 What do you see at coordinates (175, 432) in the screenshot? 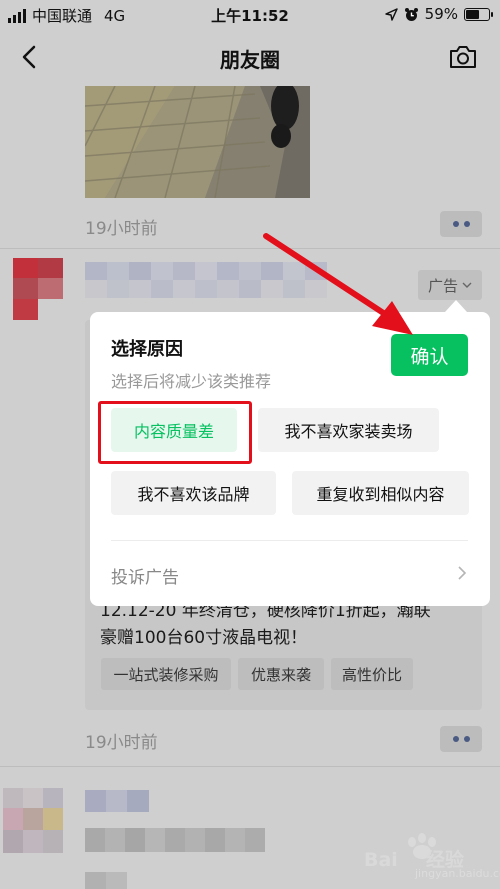
I see `annotation-highlight-box` at bounding box center [175, 432].